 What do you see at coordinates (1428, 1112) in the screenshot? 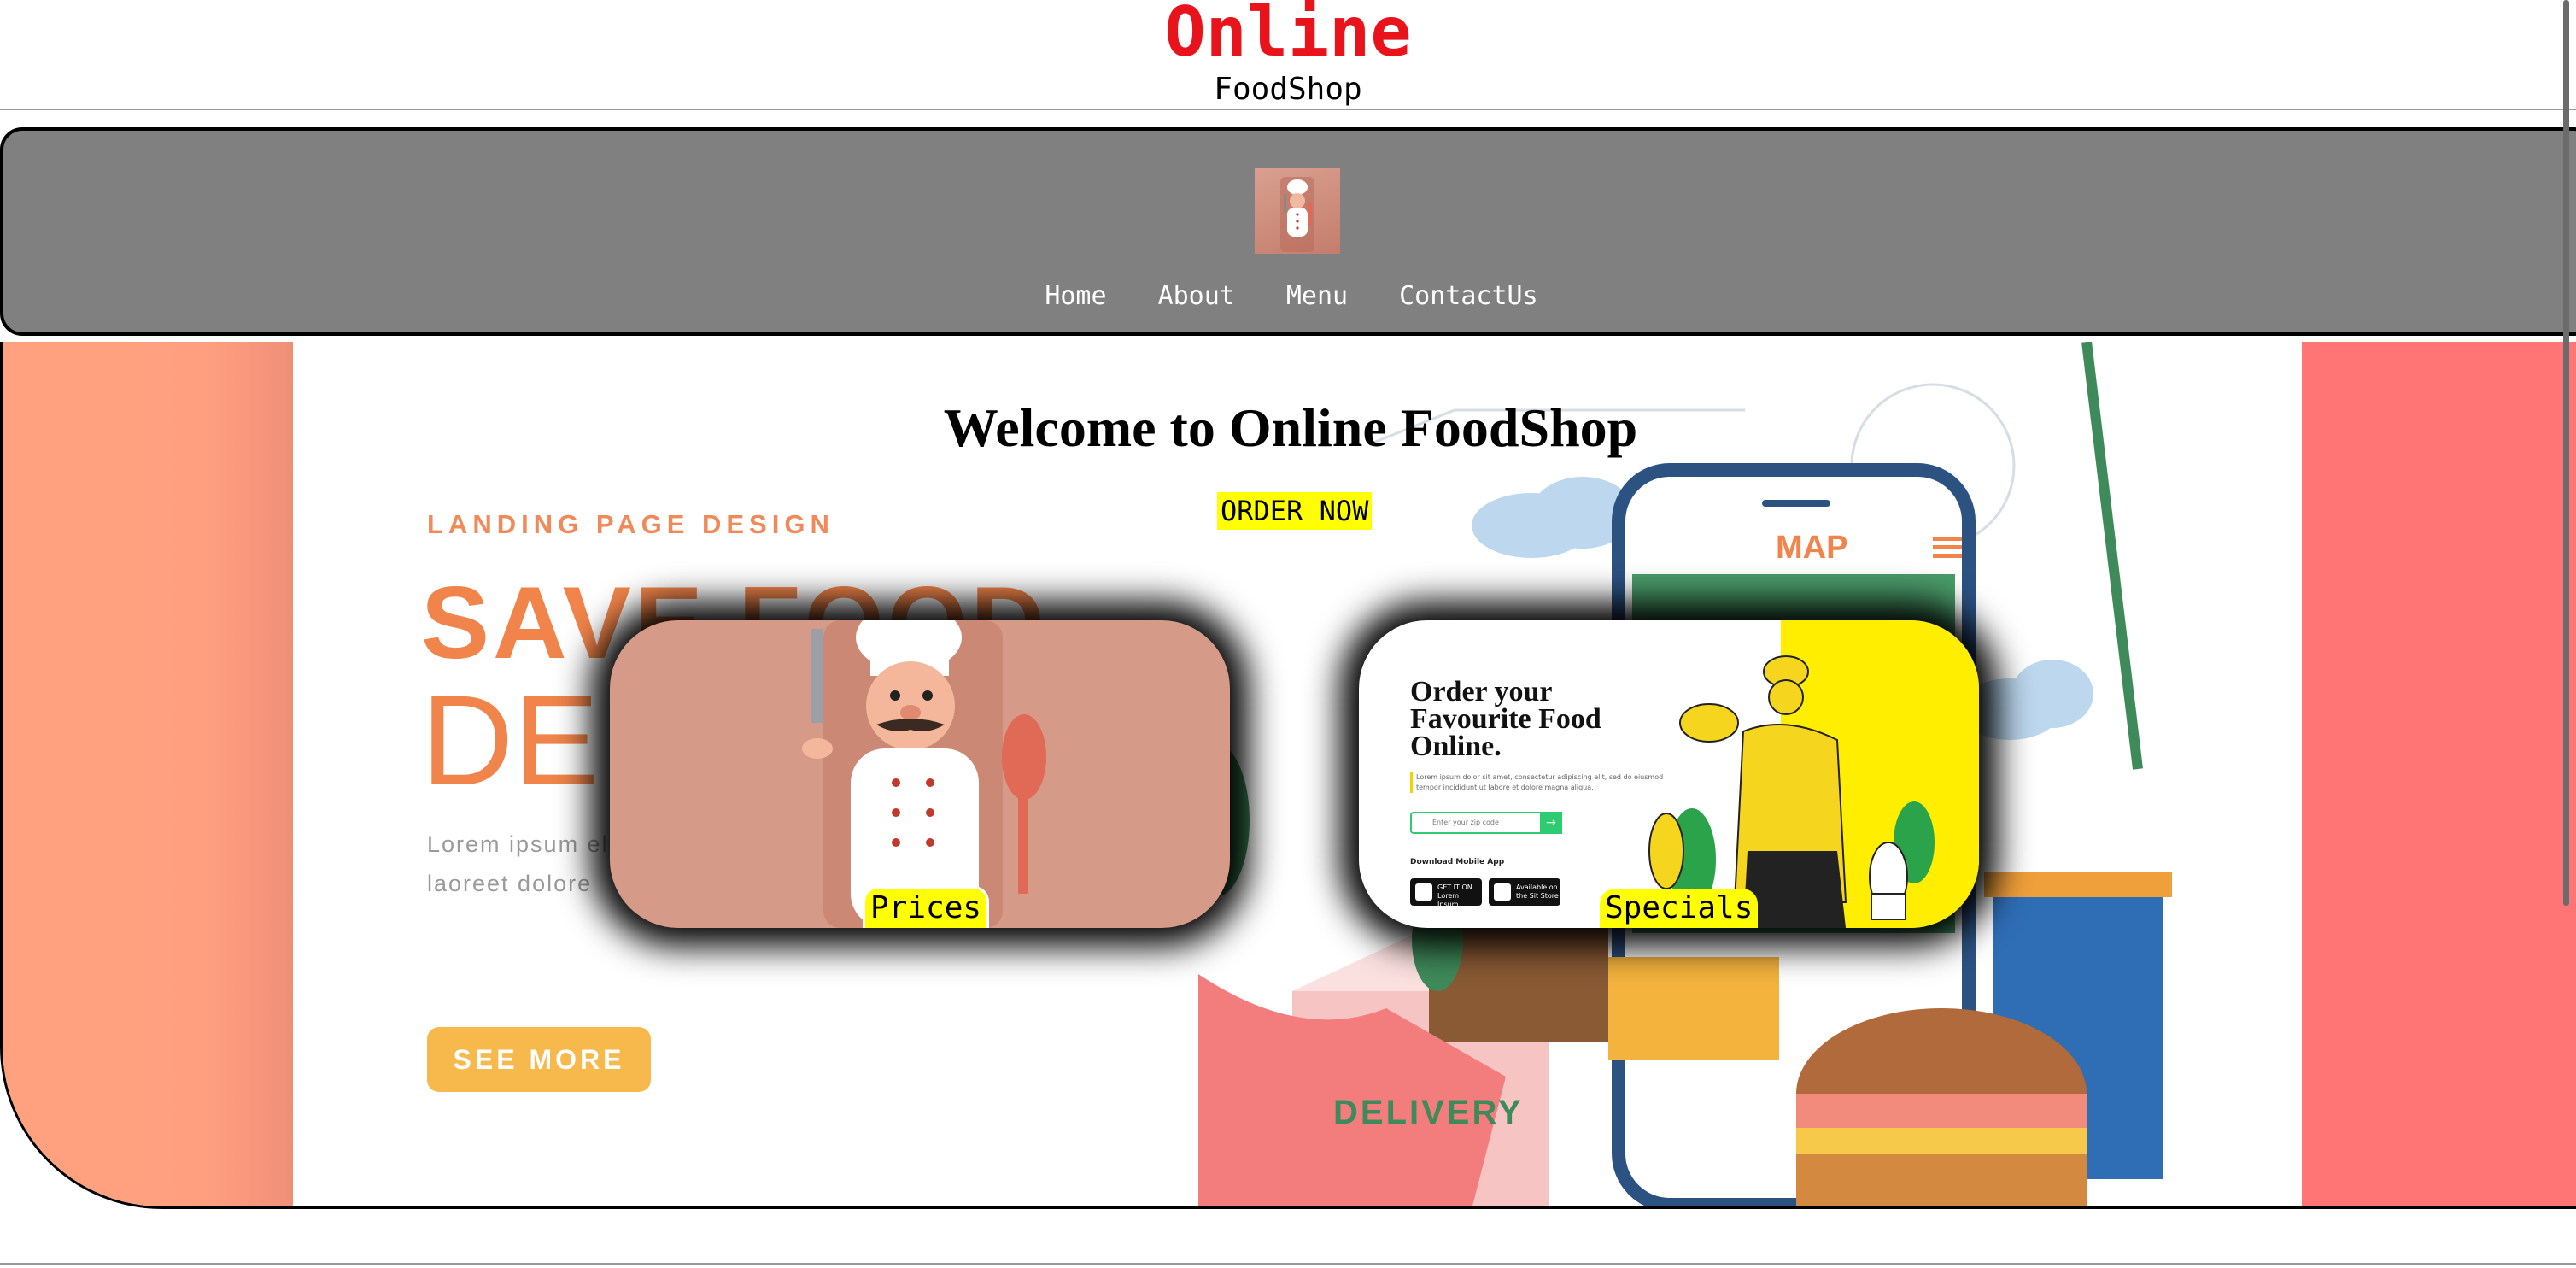
I see `delivery-label: DELIVERY` at bounding box center [1428, 1112].